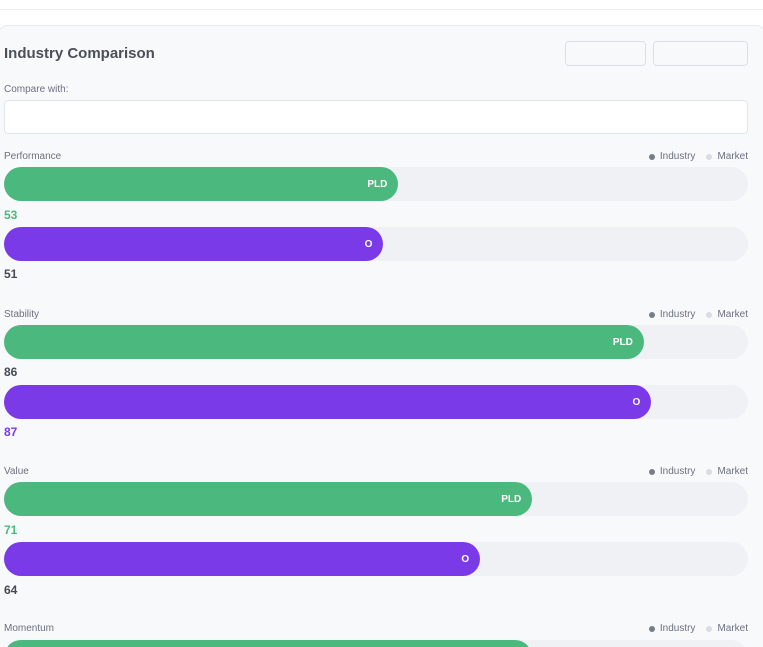  I want to click on compare-input, so click(376, 117).